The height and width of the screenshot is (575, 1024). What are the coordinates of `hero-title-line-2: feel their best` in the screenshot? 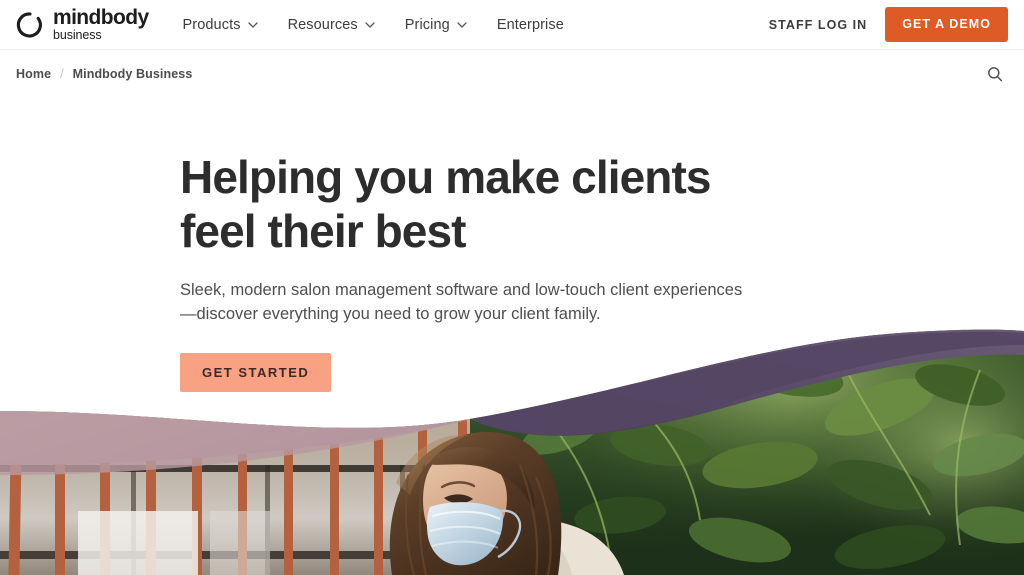 It's located at (323, 231).